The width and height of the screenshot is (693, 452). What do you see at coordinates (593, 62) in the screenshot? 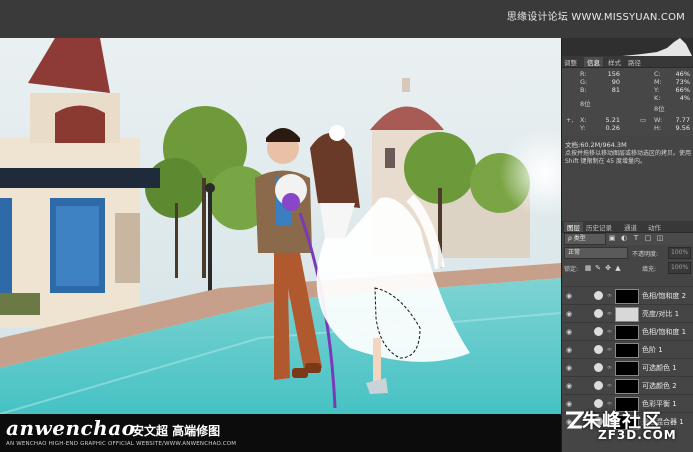
I see `tab-info: 信息` at bounding box center [593, 62].